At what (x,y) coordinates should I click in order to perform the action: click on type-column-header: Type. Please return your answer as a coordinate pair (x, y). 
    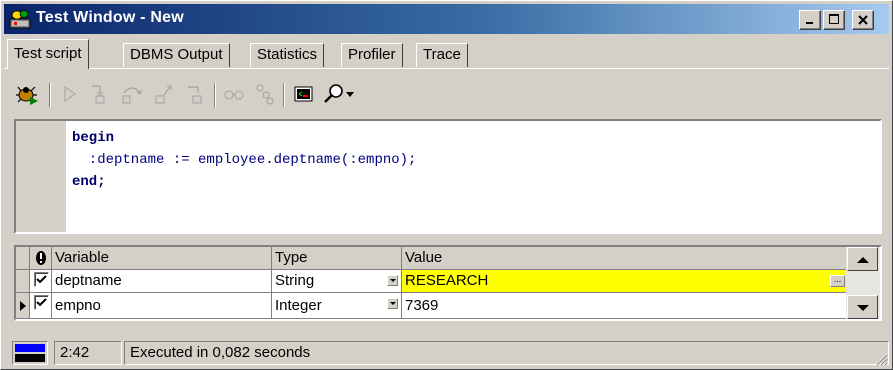
    Looking at the image, I should click on (337, 258).